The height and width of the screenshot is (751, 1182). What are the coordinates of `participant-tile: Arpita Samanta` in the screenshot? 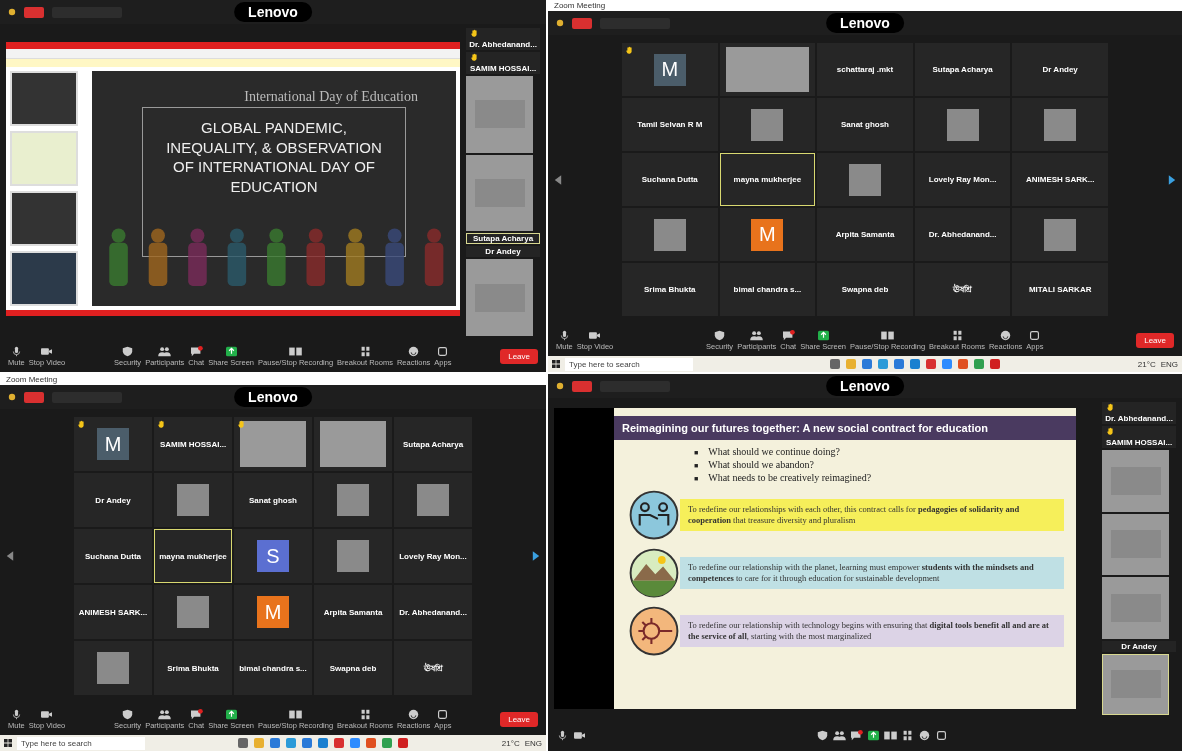 It's located at (865, 234).